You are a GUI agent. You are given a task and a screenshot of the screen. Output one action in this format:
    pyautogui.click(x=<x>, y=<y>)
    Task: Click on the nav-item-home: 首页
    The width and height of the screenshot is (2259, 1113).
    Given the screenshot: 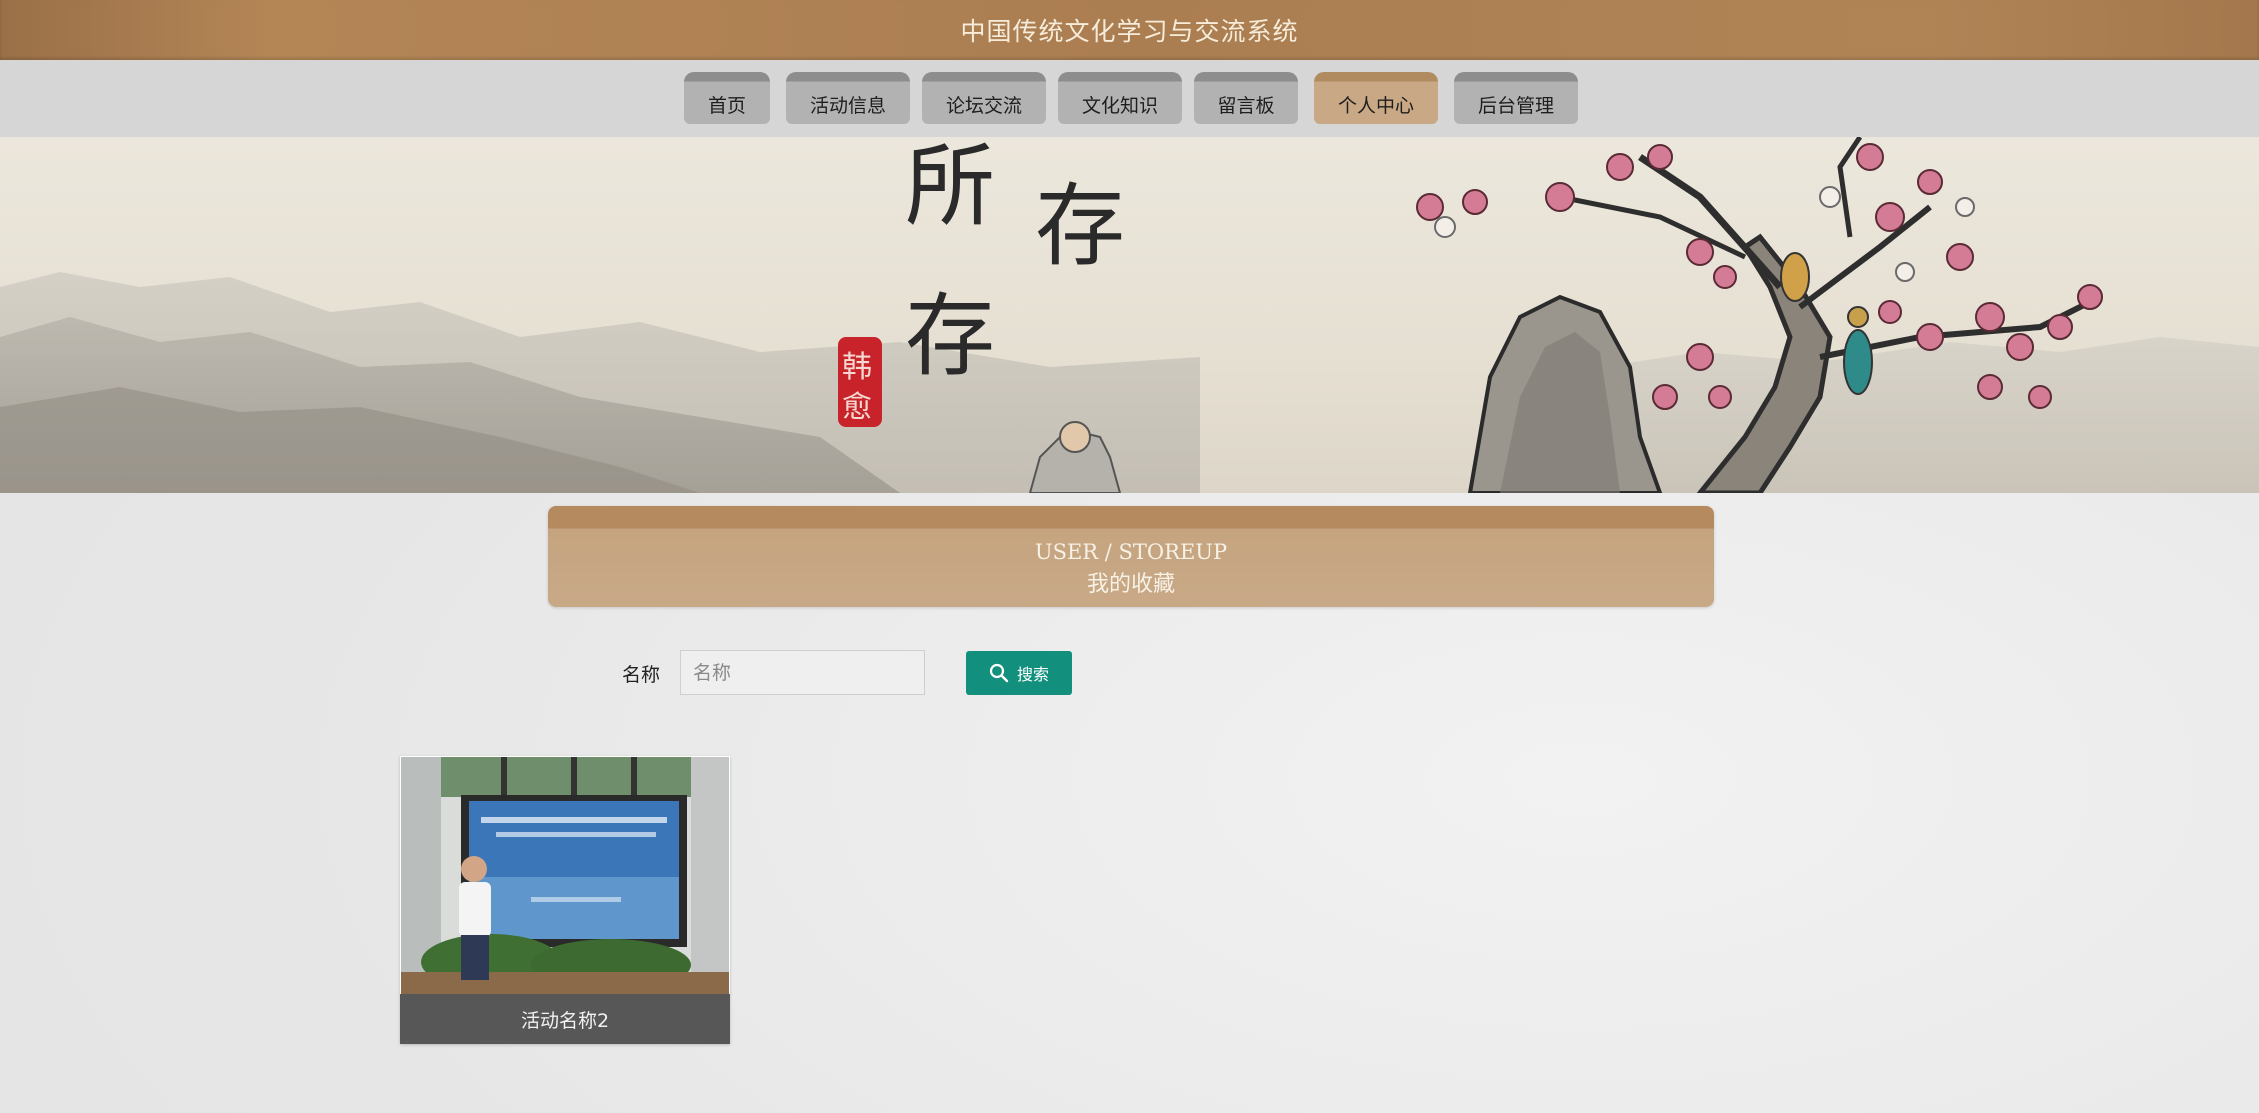 What is the action you would take?
    pyautogui.click(x=727, y=98)
    